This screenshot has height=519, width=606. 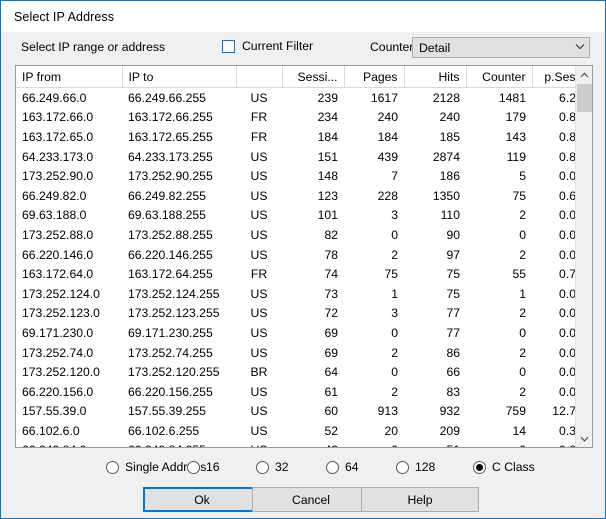 What do you see at coordinates (584, 98) in the screenshot?
I see `scrollbar-thumb` at bounding box center [584, 98].